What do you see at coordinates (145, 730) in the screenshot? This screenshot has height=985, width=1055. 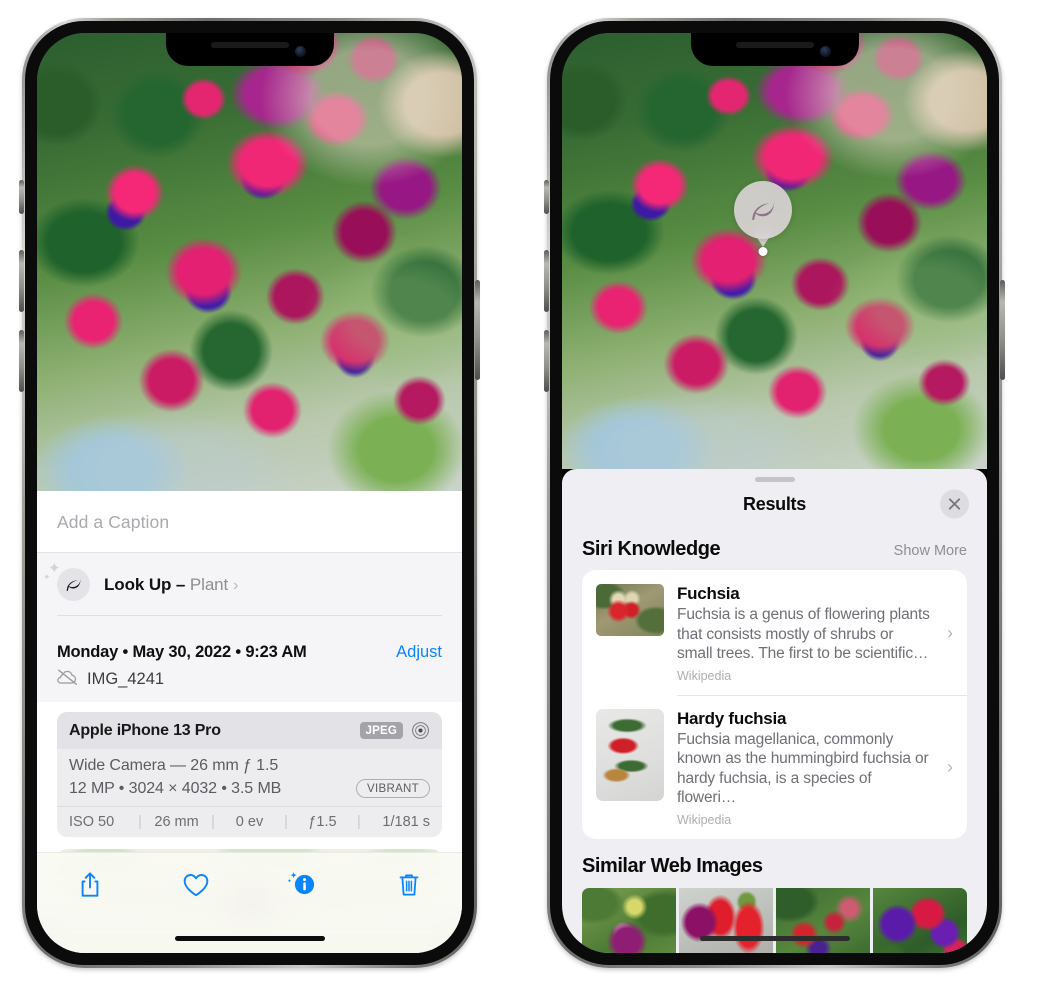 I see `camera-device-name: Apple iPhone 13 Pro` at bounding box center [145, 730].